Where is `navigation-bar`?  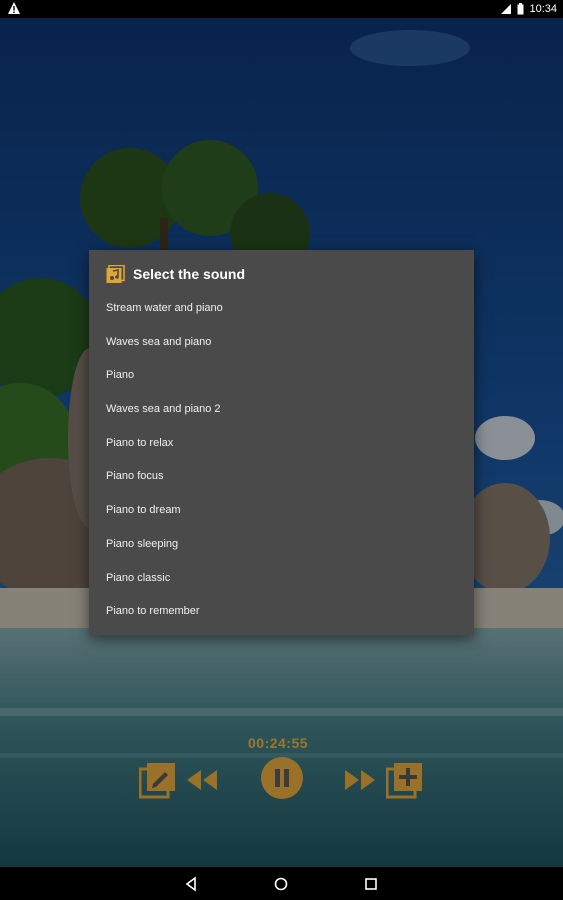 navigation-bar is located at coordinates (281, 883).